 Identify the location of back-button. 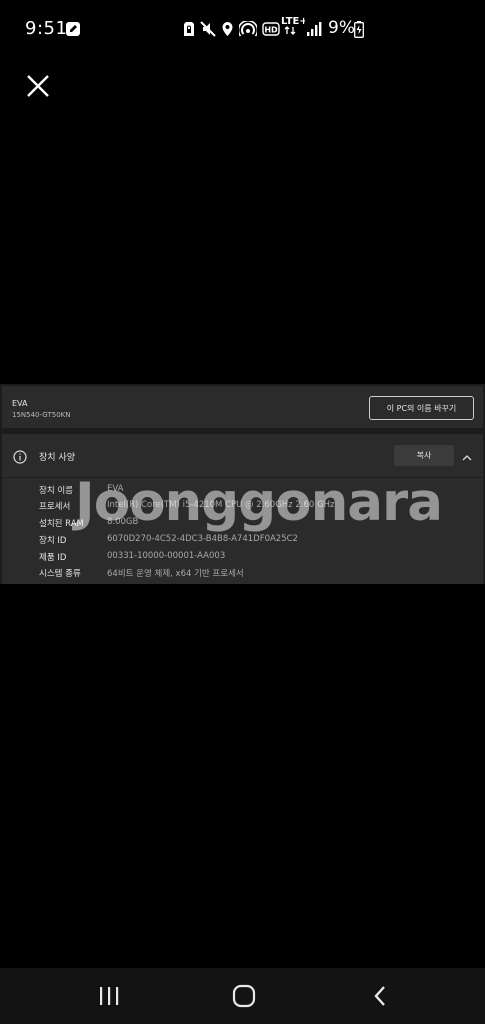
(380, 996).